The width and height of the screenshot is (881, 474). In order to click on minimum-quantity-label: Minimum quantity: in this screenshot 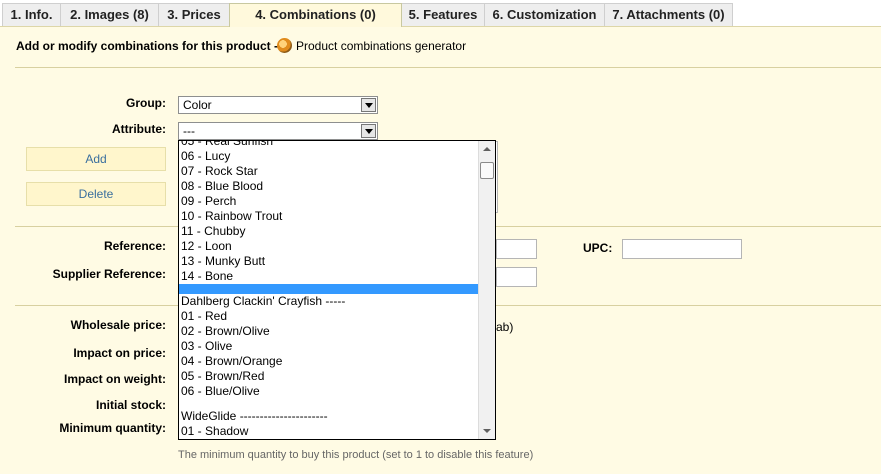, I will do `click(112, 428)`.